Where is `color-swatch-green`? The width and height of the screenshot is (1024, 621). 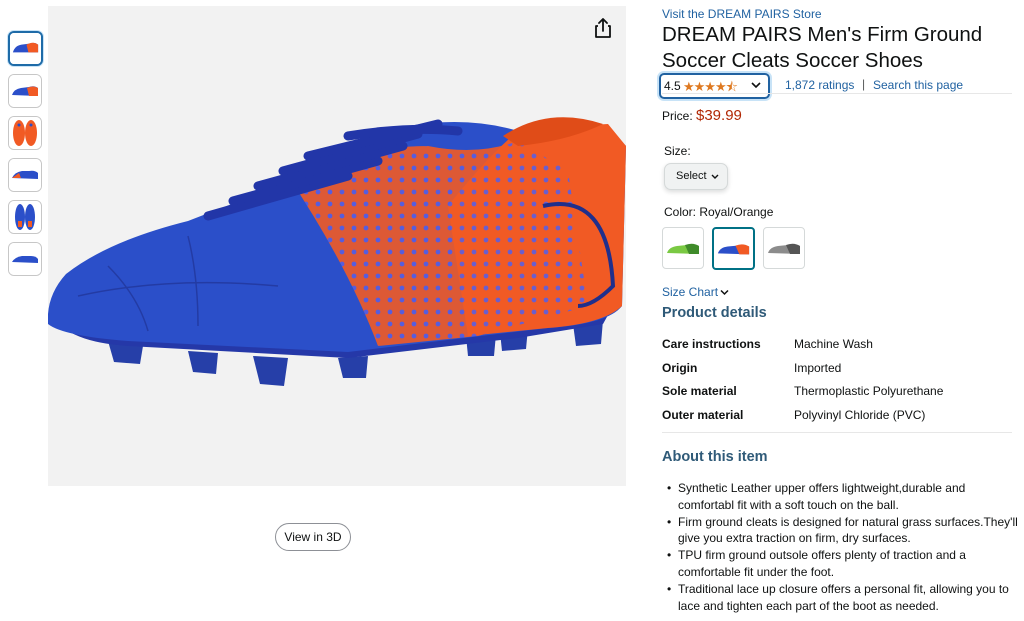
color-swatch-green is located at coordinates (683, 248).